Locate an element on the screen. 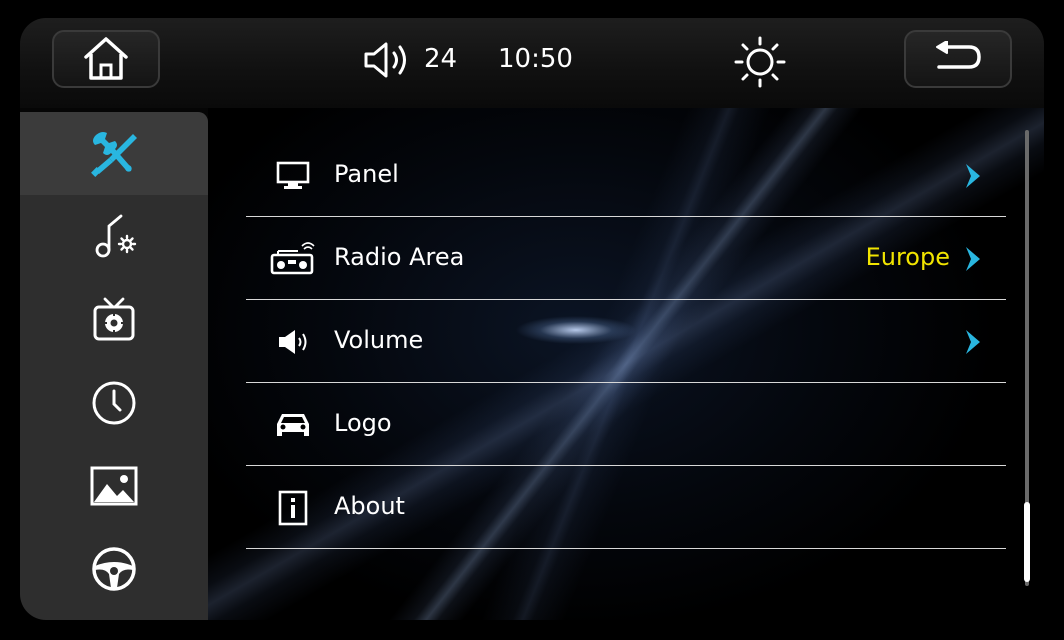 The width and height of the screenshot is (1064, 640). sidebar-item-wallpaper is located at coordinates (114, 485).